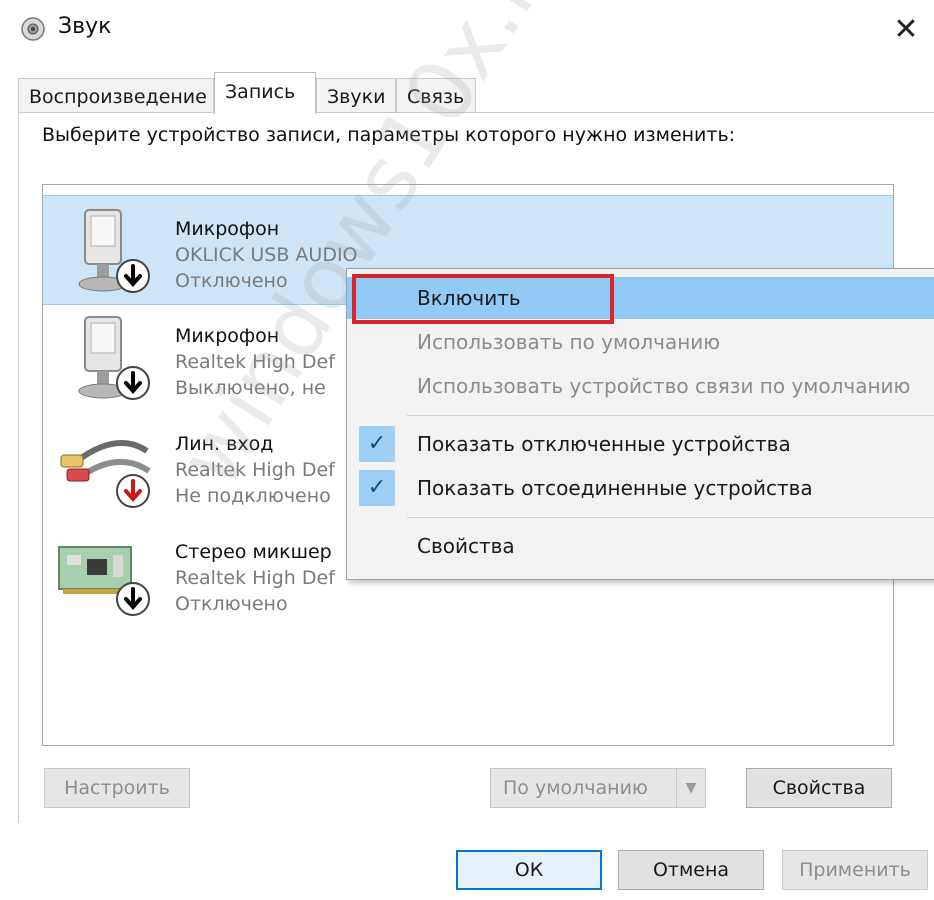  I want to click on close-button: ✕, so click(906, 29).